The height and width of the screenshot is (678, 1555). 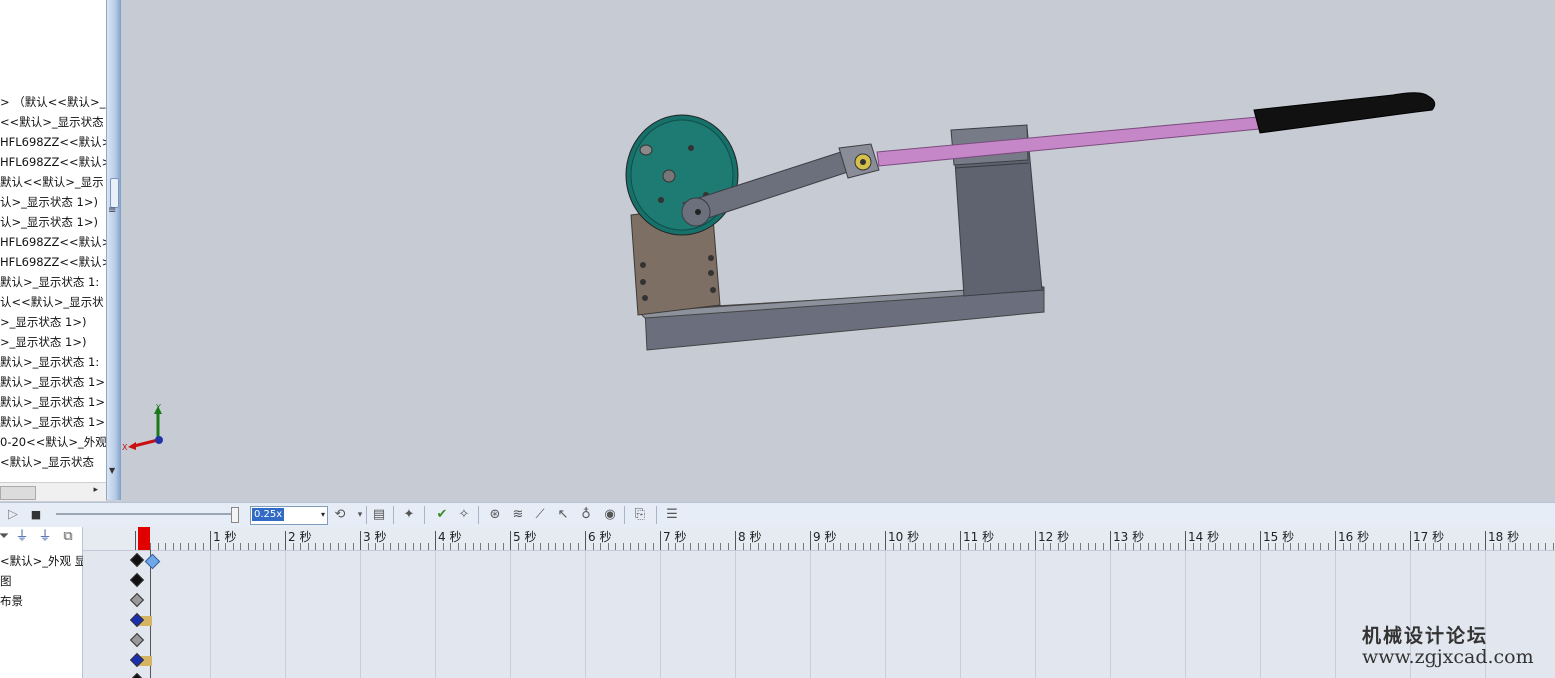 What do you see at coordinates (672, 515) in the screenshot?
I see `properties-icon: ☰` at bounding box center [672, 515].